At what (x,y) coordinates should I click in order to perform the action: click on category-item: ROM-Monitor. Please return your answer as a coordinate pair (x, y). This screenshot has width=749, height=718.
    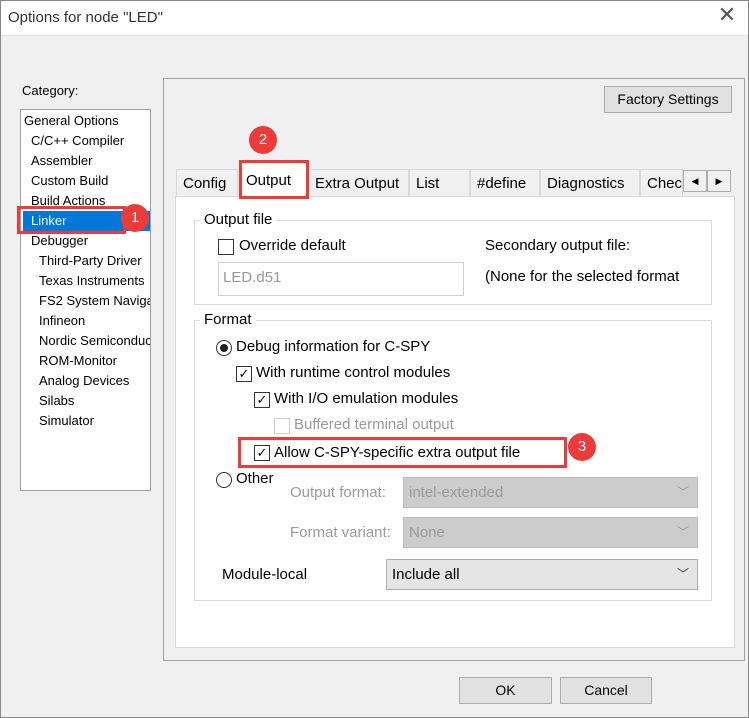
    Looking at the image, I should click on (78, 361).